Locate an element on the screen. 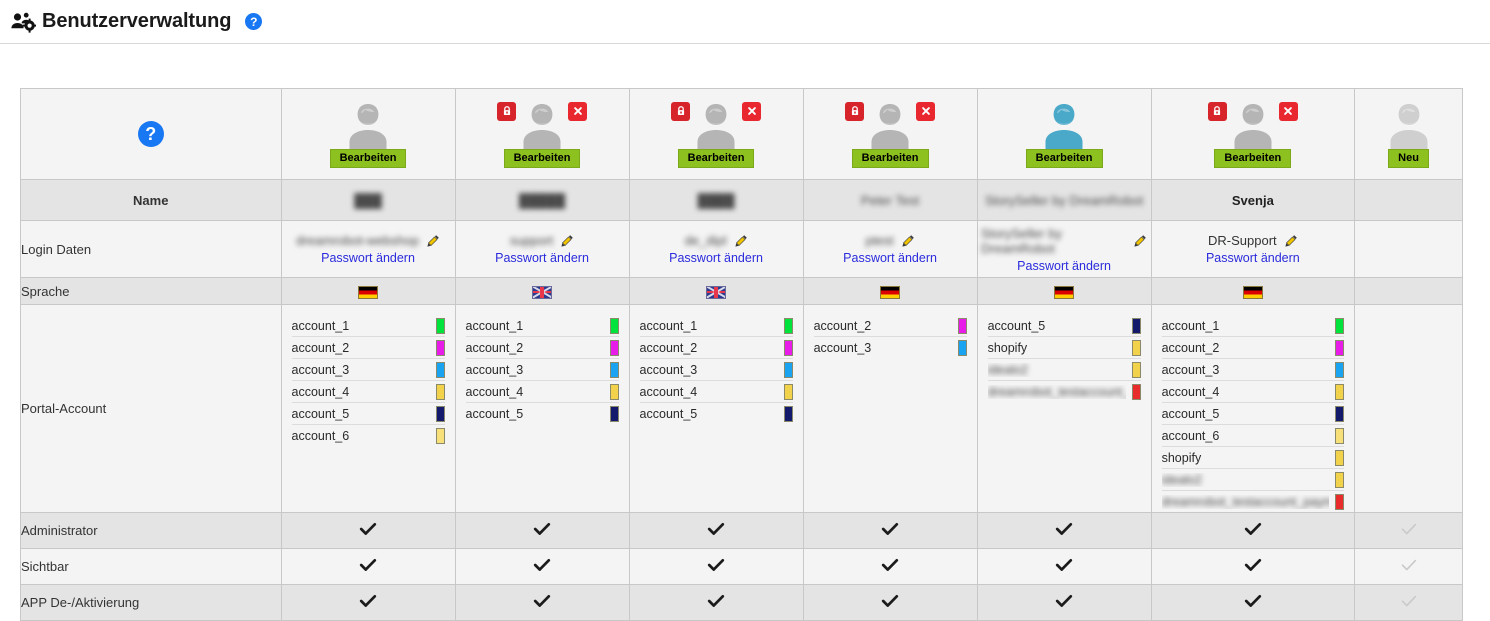  portal-account-label: shopify is located at coordinates (1007, 347).